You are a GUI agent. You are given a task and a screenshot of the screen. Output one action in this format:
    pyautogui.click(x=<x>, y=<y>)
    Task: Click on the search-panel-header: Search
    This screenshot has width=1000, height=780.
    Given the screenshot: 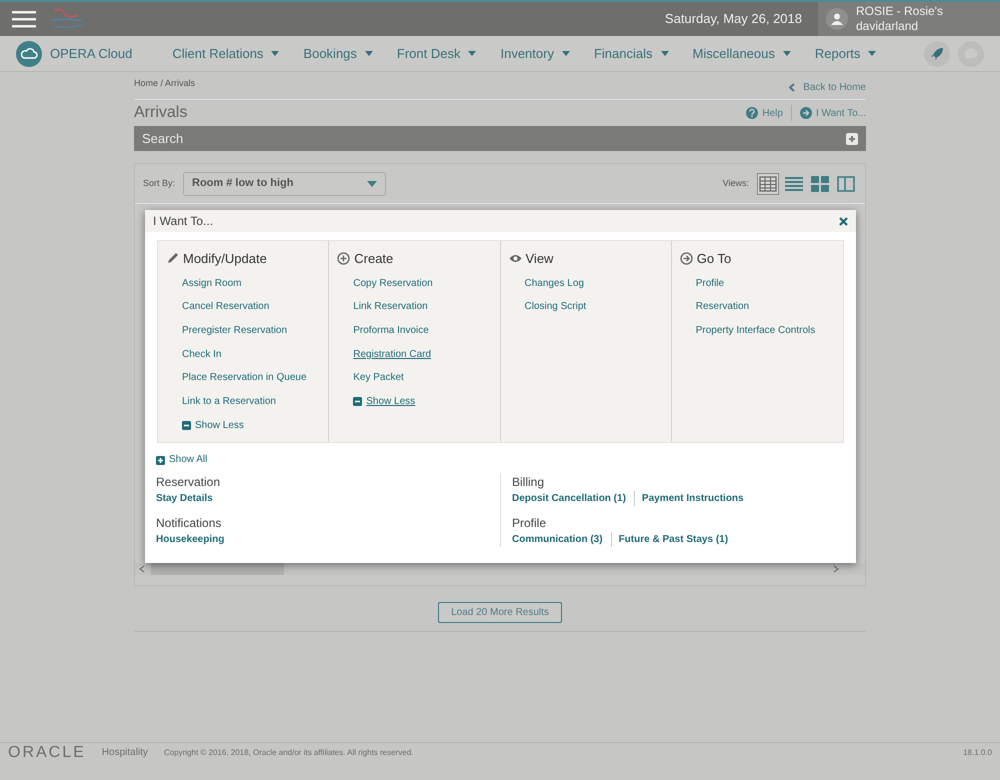 What is the action you would take?
    pyautogui.click(x=500, y=138)
    